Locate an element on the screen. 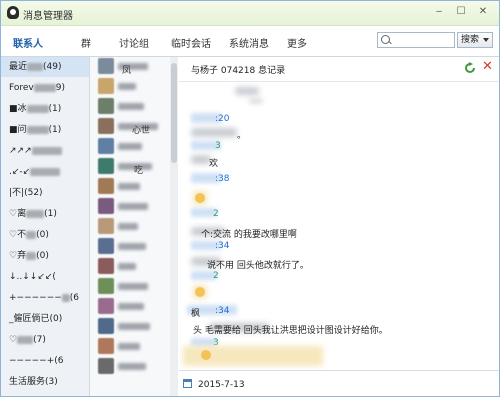 This screenshot has height=397, width=500. group-item: .↙-↙ is located at coordinates (45, 172).